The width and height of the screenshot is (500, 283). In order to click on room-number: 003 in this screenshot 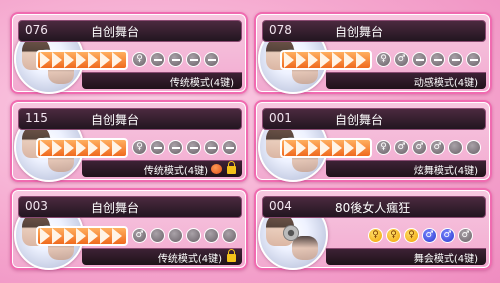, I will do `click(36, 206)`.